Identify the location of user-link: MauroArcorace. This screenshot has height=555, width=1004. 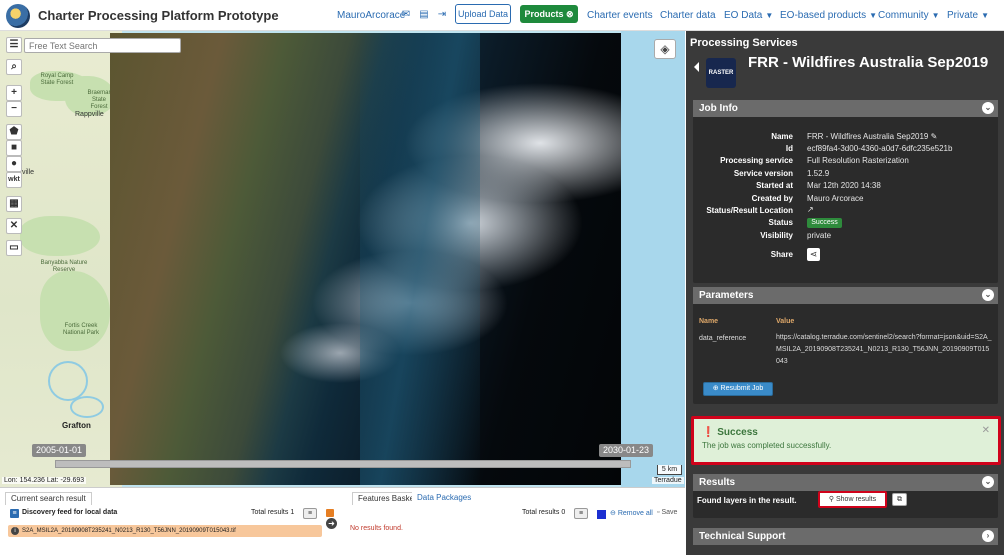
(371, 15).